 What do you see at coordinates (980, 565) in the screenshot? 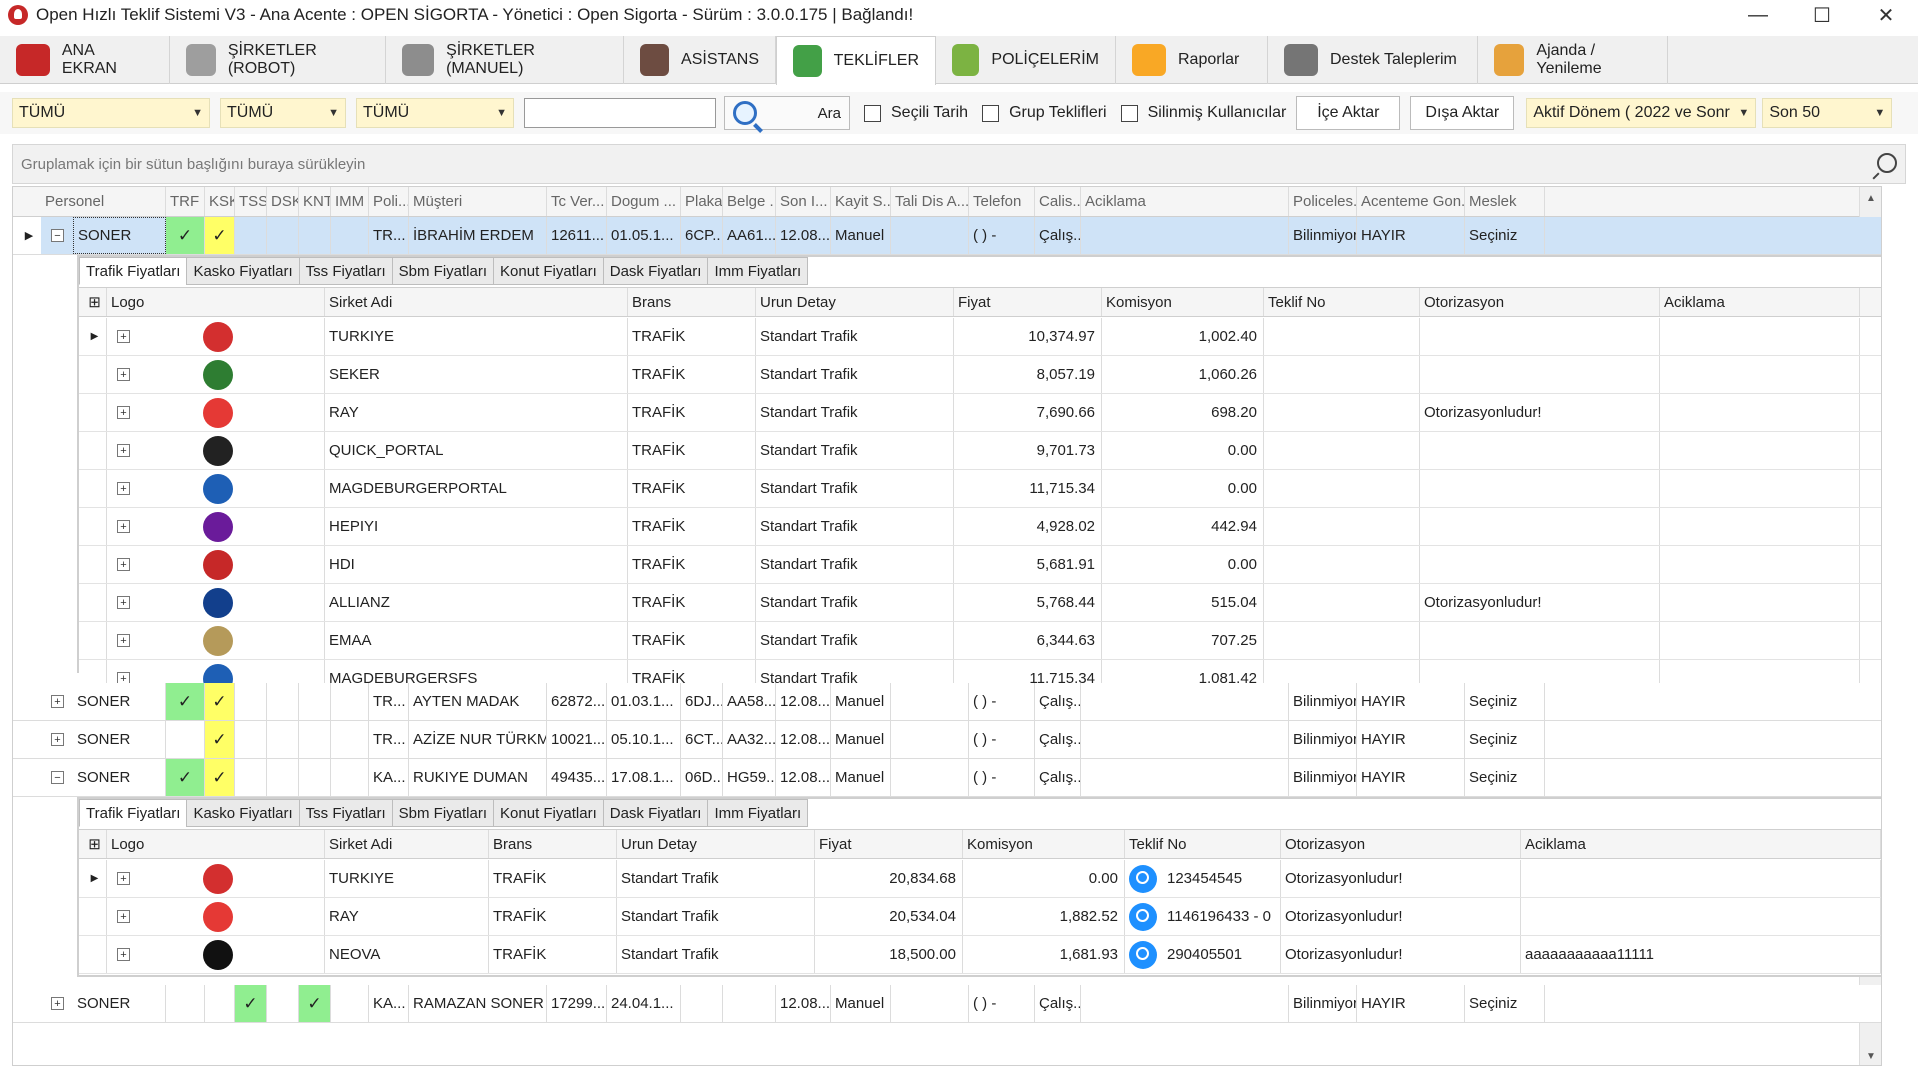
I see `detail-row: + HDI TRAFİK Standart Trafik 5,681.91 0.00` at bounding box center [980, 565].